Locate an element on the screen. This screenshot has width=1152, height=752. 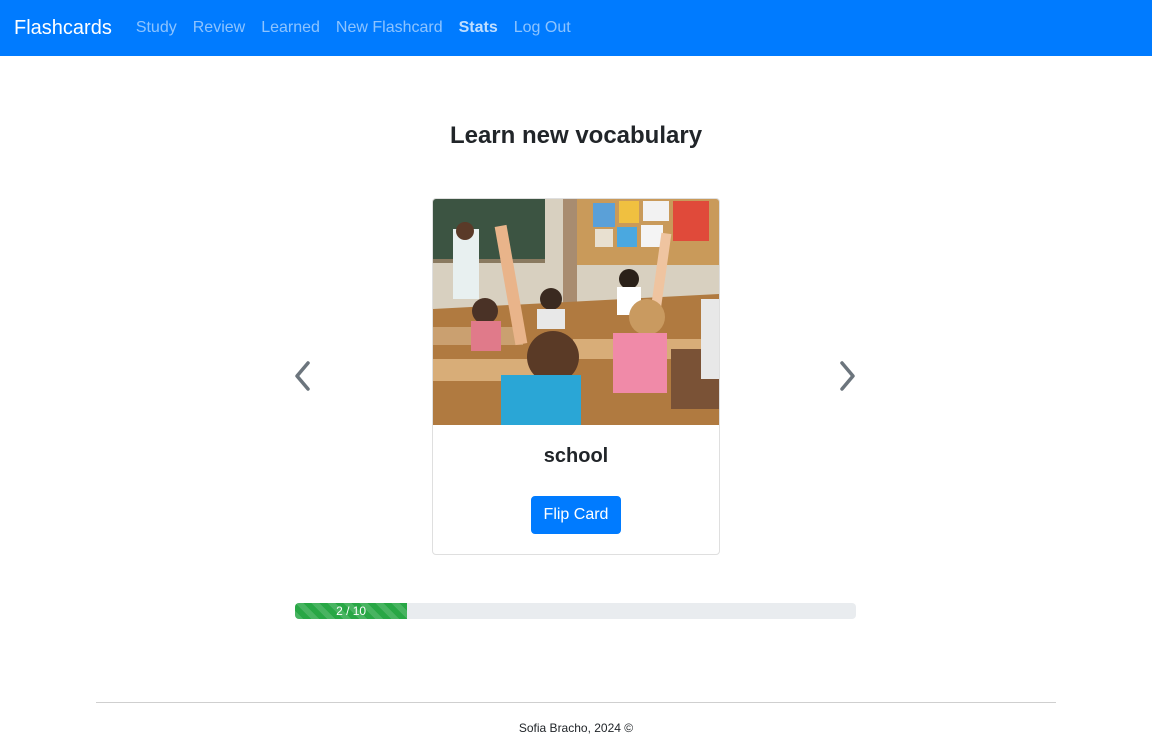
progress-track: 2 / 10 is located at coordinates (575, 611).